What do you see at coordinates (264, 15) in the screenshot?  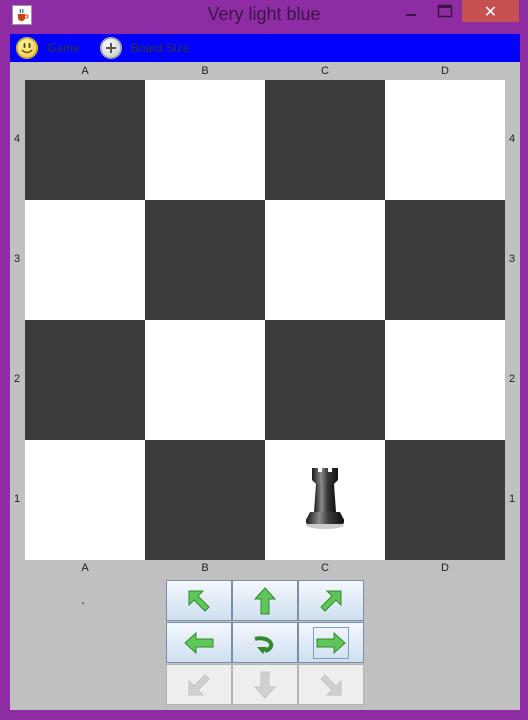 I see `title-bar: Very light blue ✕` at bounding box center [264, 15].